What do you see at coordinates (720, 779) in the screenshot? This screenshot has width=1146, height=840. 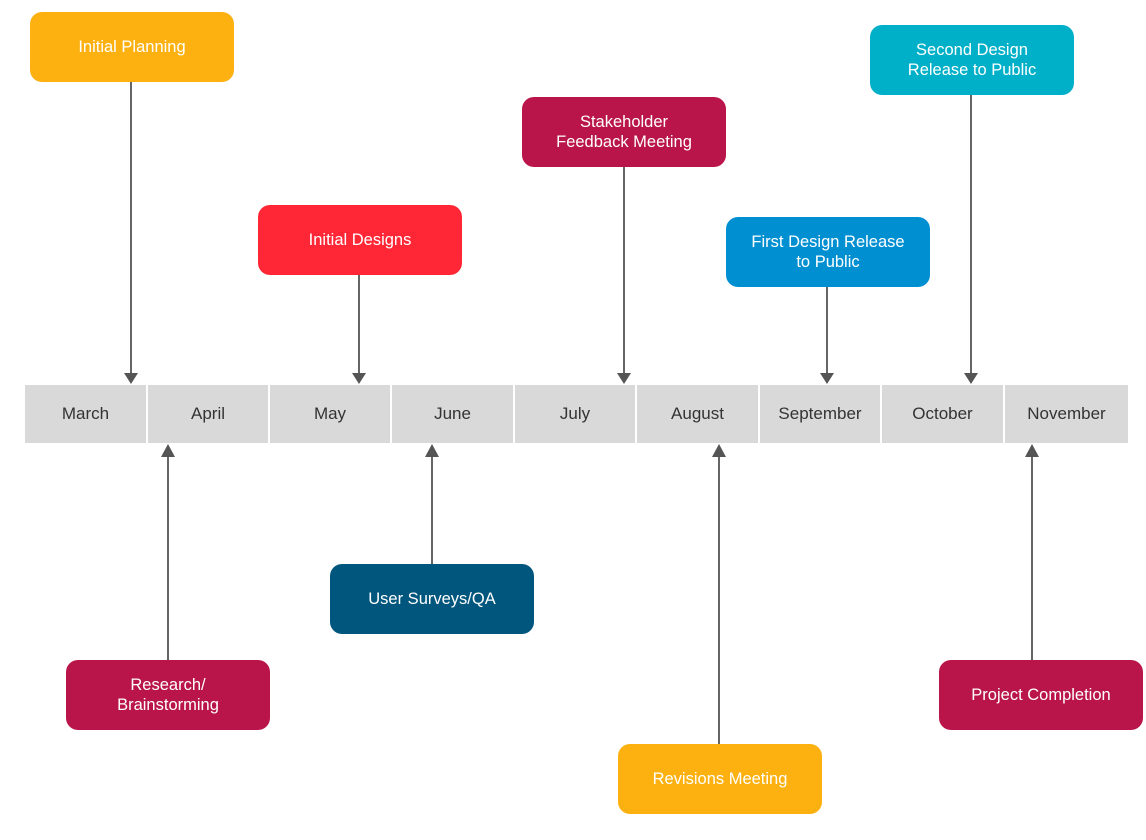 I see `event-revisions-meeting: Revisions Meeting` at bounding box center [720, 779].